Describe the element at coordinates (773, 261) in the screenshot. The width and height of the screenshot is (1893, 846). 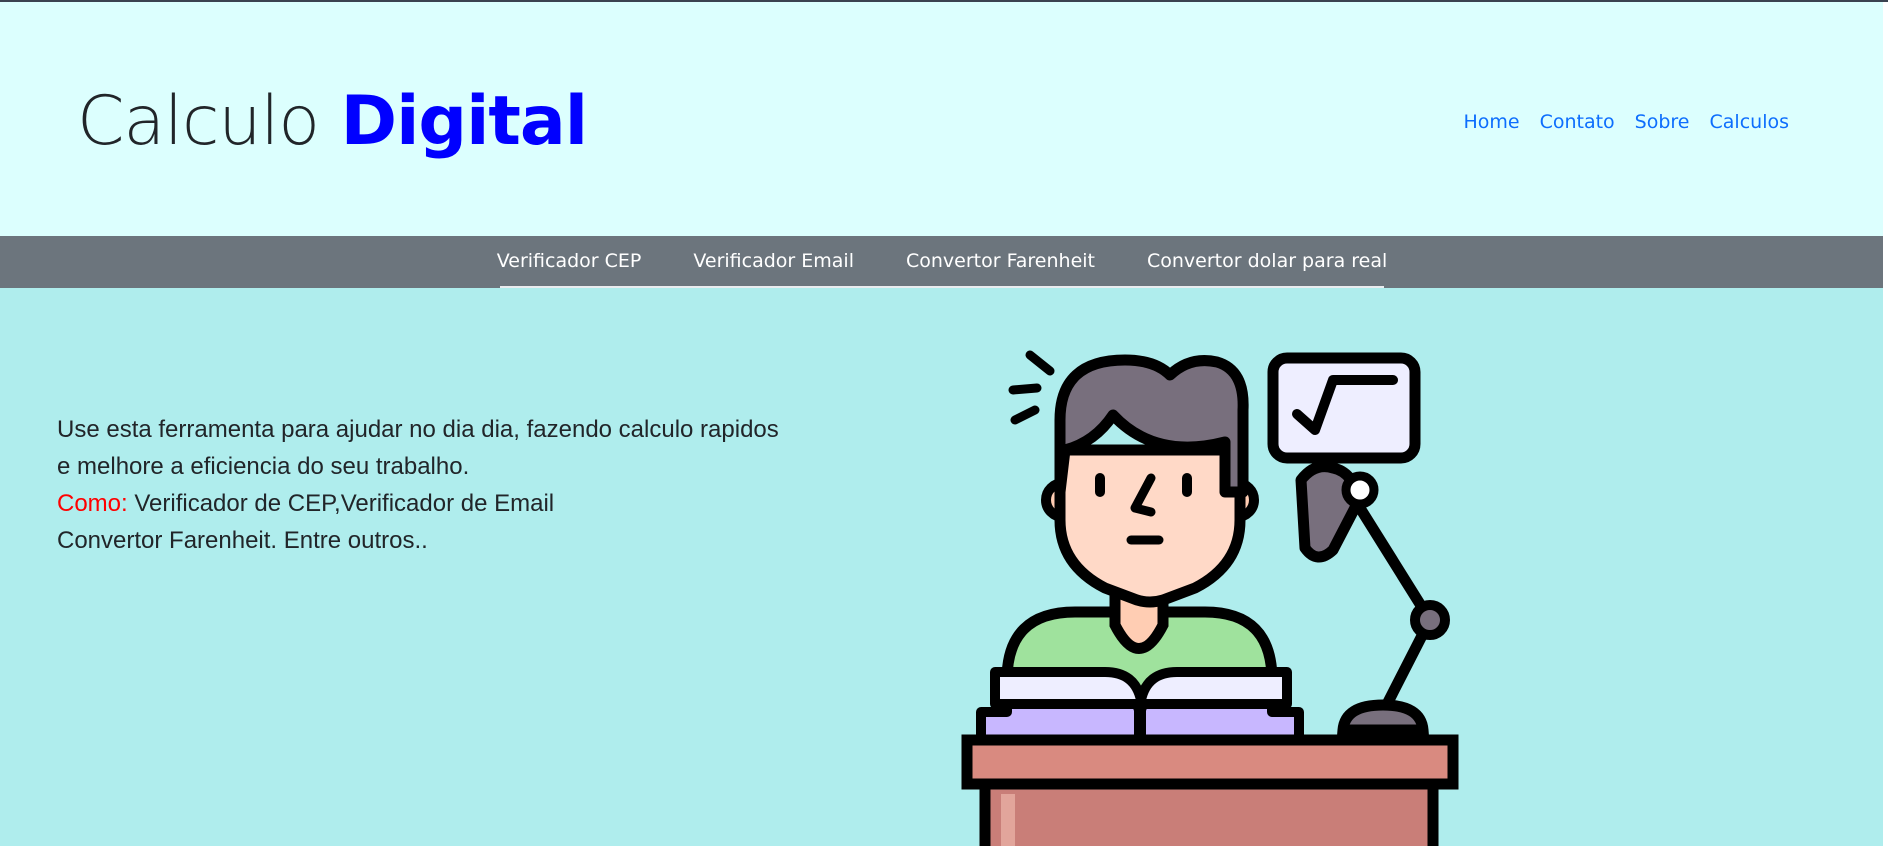
I see `tool-link-verificador-email: Verificador Email` at that location.